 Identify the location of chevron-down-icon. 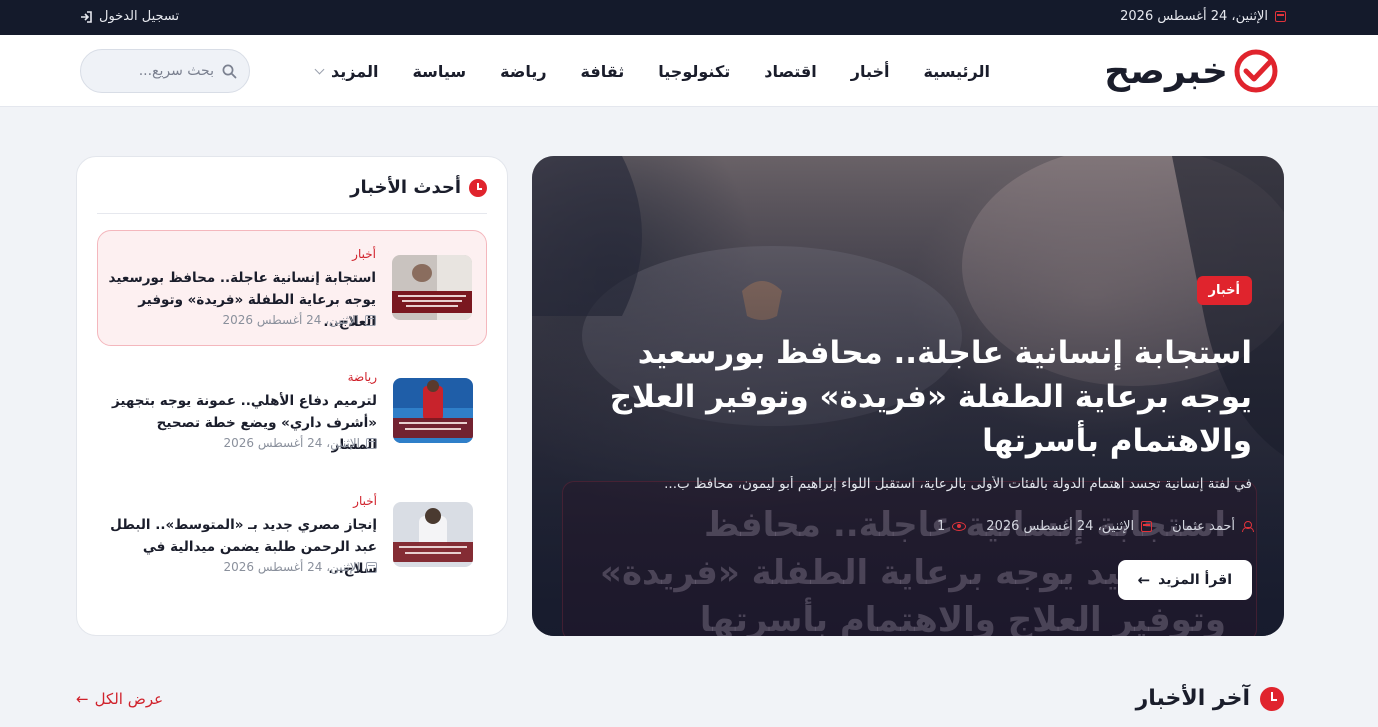
(319, 69).